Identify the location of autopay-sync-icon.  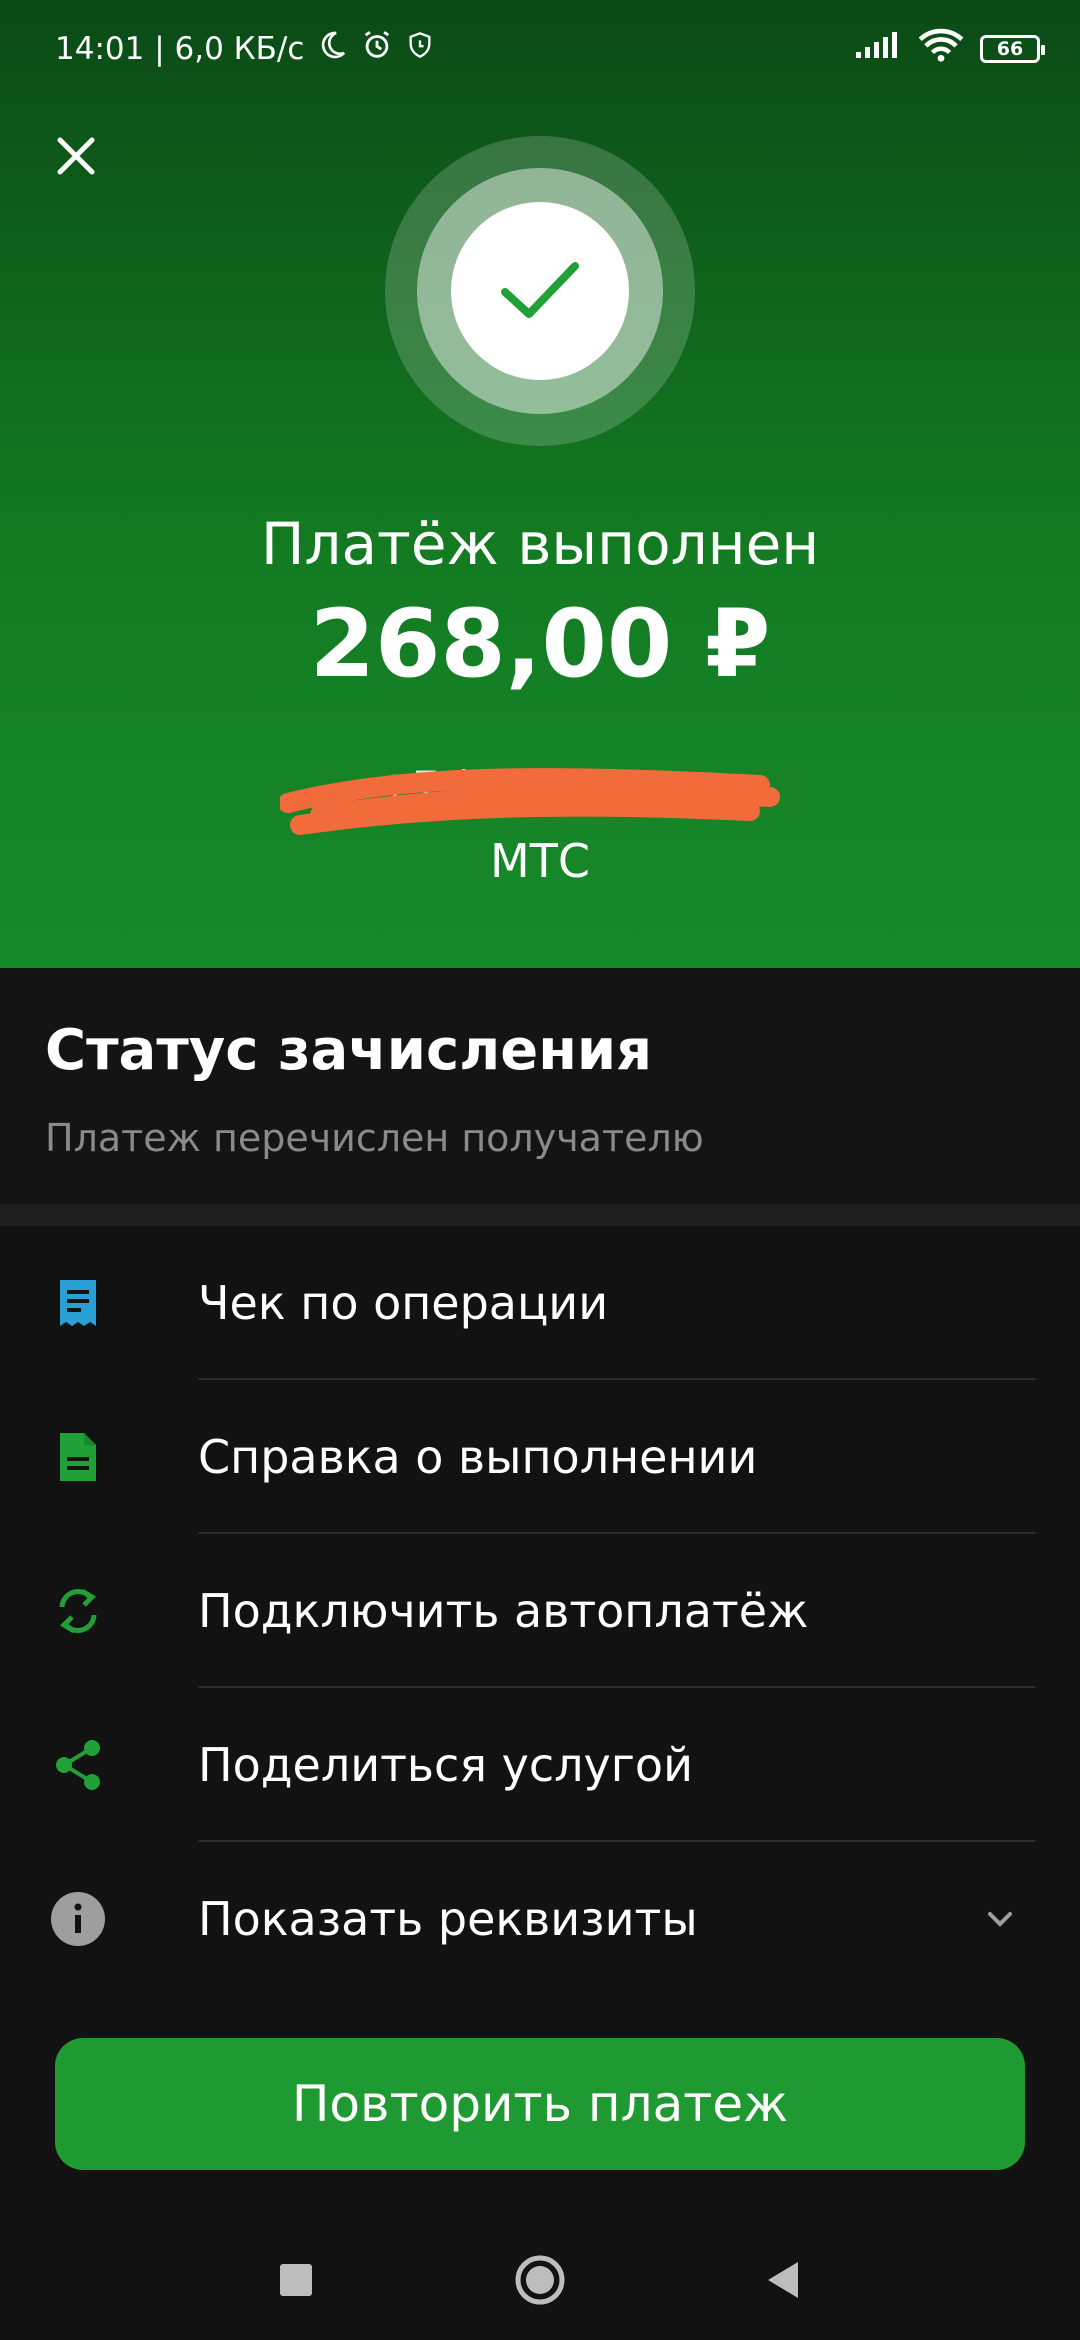
(78, 1611).